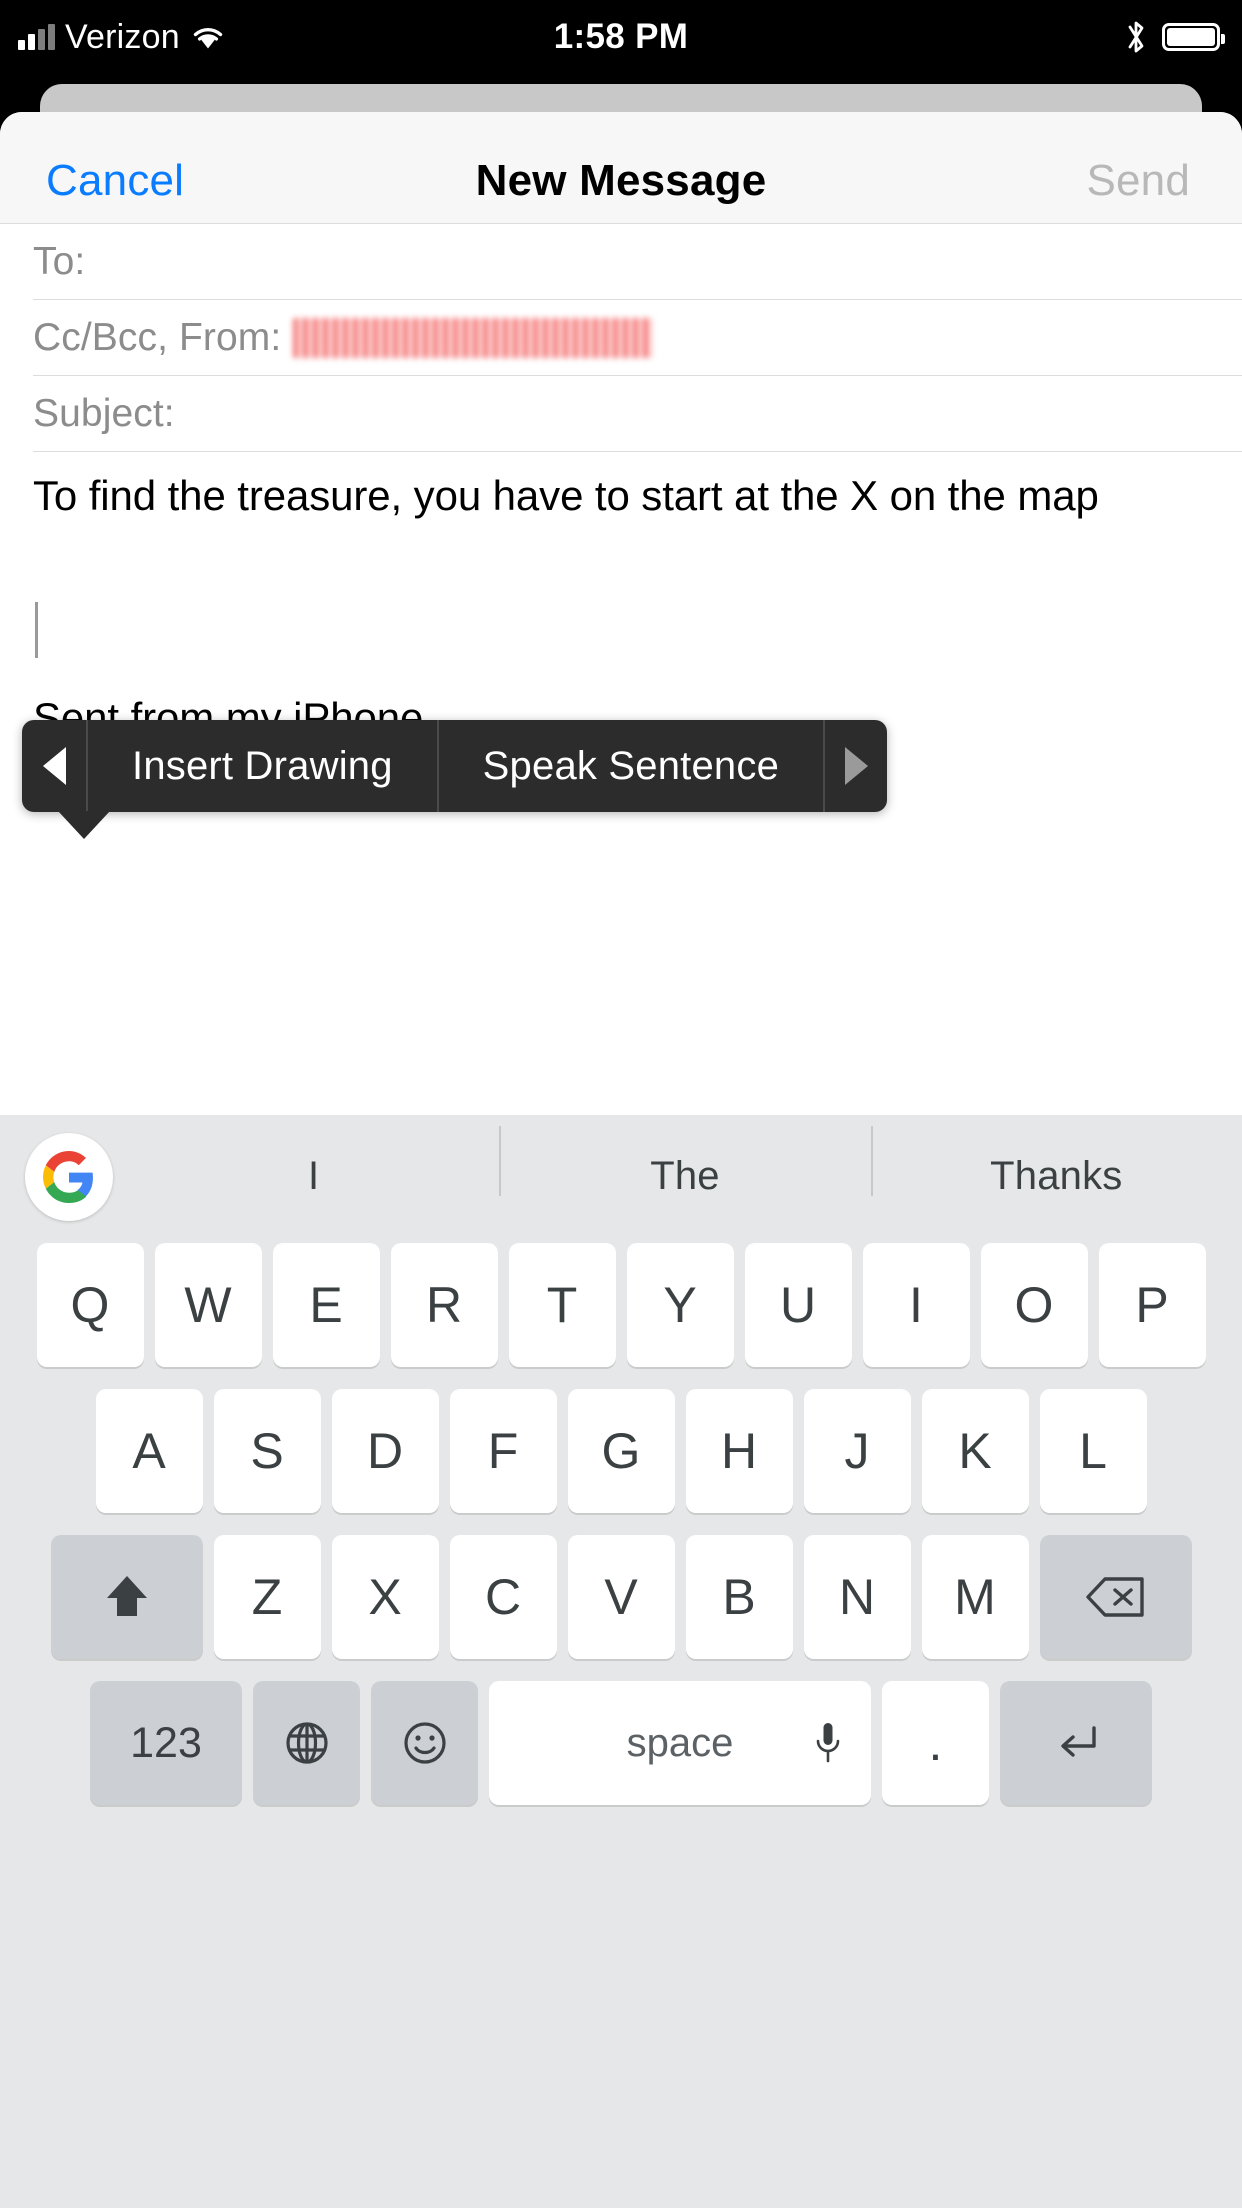 The image size is (1242, 2208). Describe the element at coordinates (916, 1305) in the screenshot. I see `key-i: I` at that location.